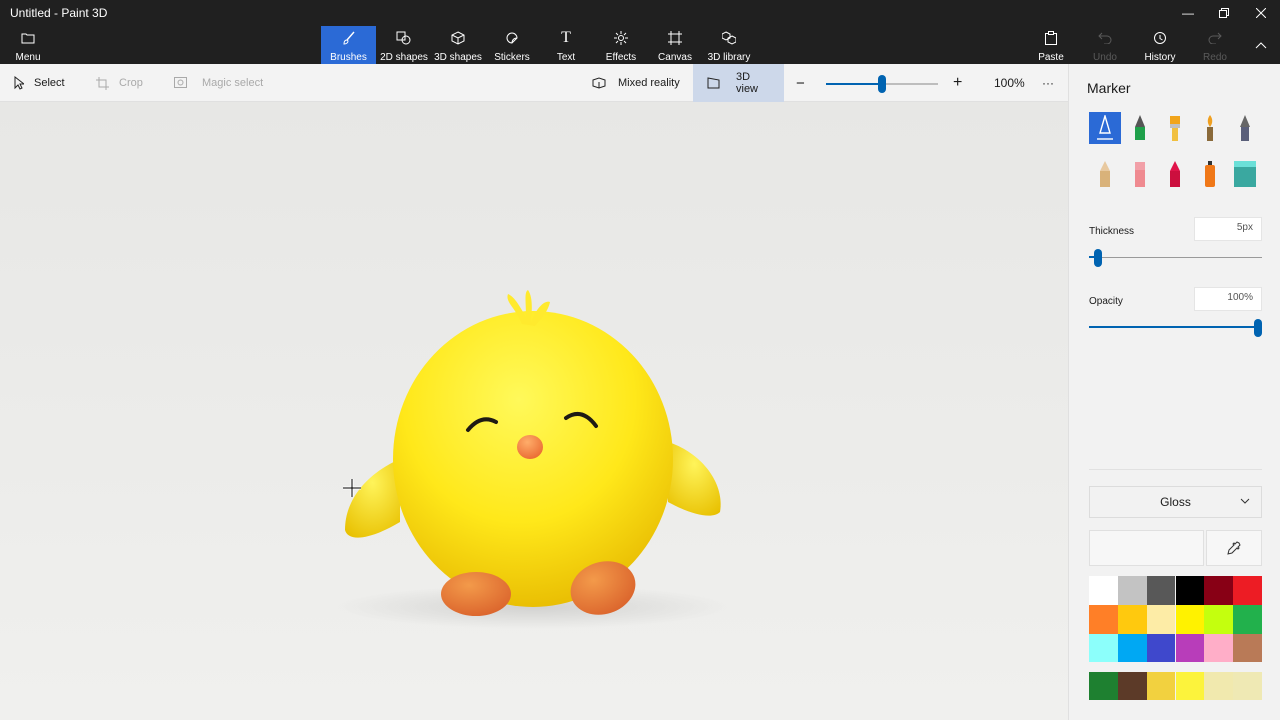 The width and height of the screenshot is (1280, 720). I want to click on thickness-slider-thumb, so click(1098, 258).